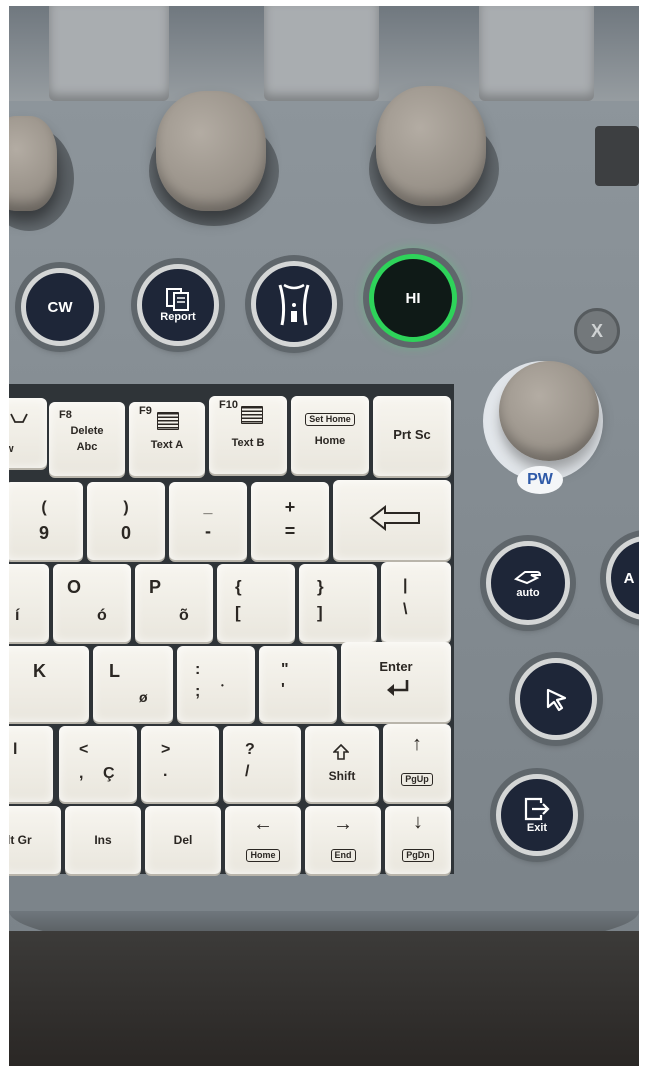 Image resolution: width=645 pixels, height=1066 pixels. What do you see at coordinates (629, 578) in the screenshot?
I see `edge-button-label: A` at bounding box center [629, 578].